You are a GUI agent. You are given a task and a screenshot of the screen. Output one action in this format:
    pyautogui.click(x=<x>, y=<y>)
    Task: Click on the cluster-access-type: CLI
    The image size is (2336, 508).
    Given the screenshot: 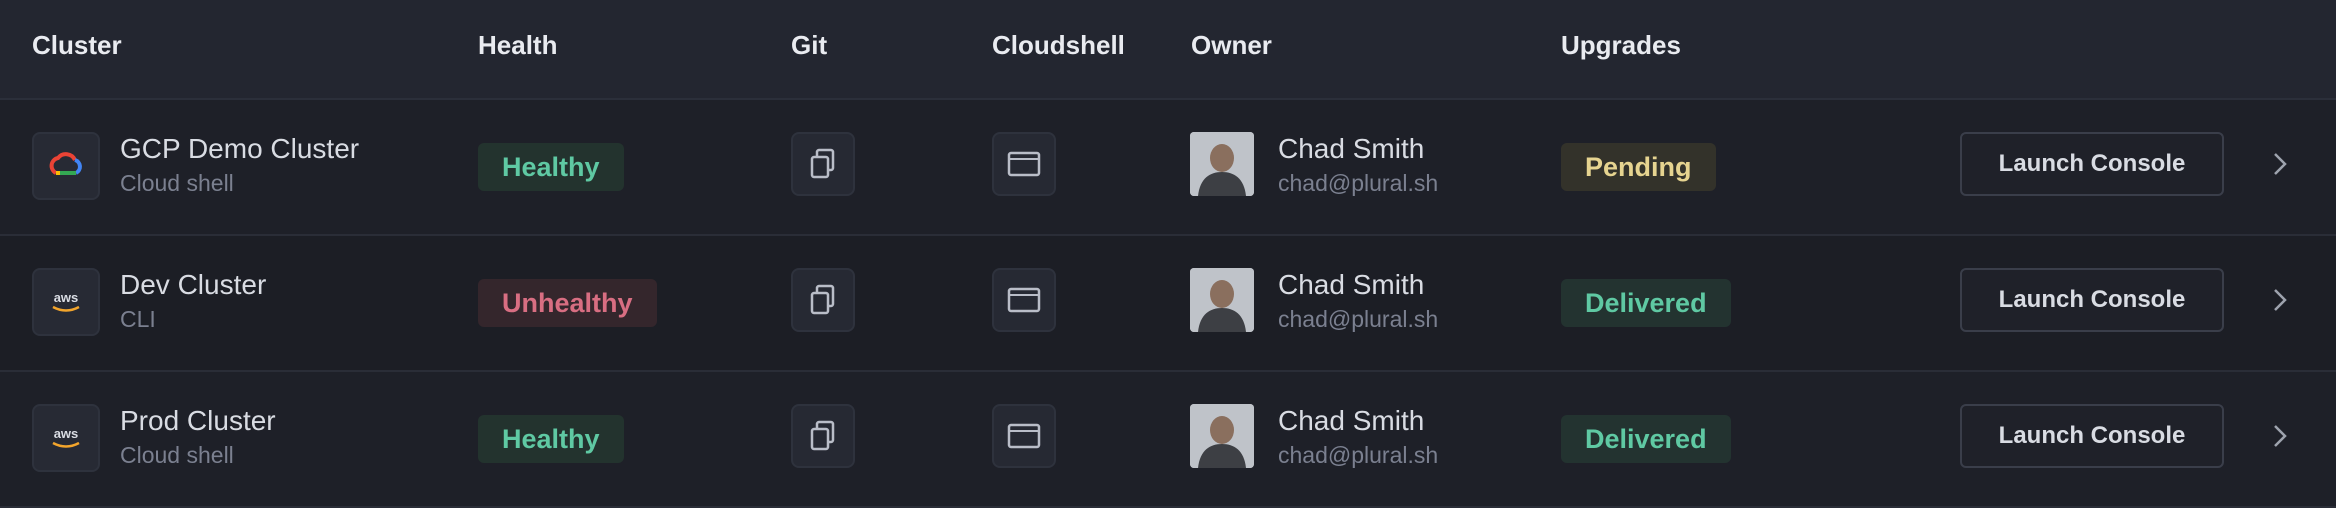 What is the action you would take?
    pyautogui.click(x=138, y=319)
    